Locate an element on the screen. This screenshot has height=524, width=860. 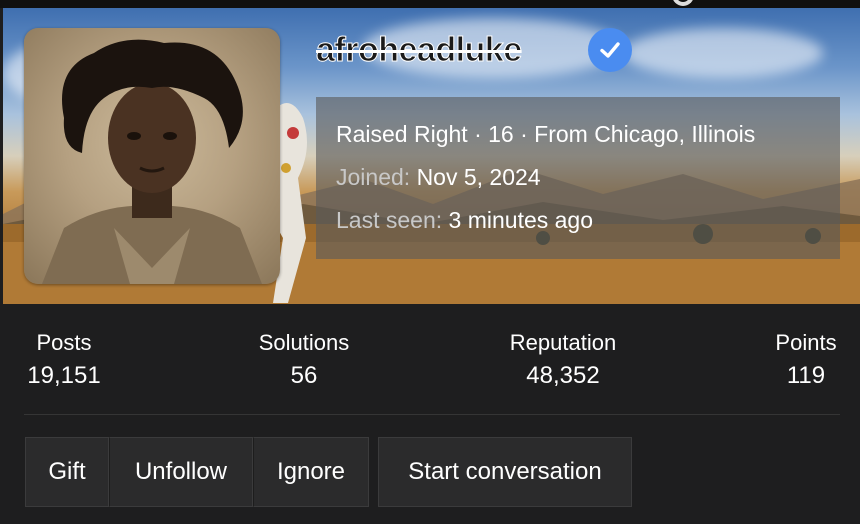
last-seen-label: Last seen: is located at coordinates (389, 220).